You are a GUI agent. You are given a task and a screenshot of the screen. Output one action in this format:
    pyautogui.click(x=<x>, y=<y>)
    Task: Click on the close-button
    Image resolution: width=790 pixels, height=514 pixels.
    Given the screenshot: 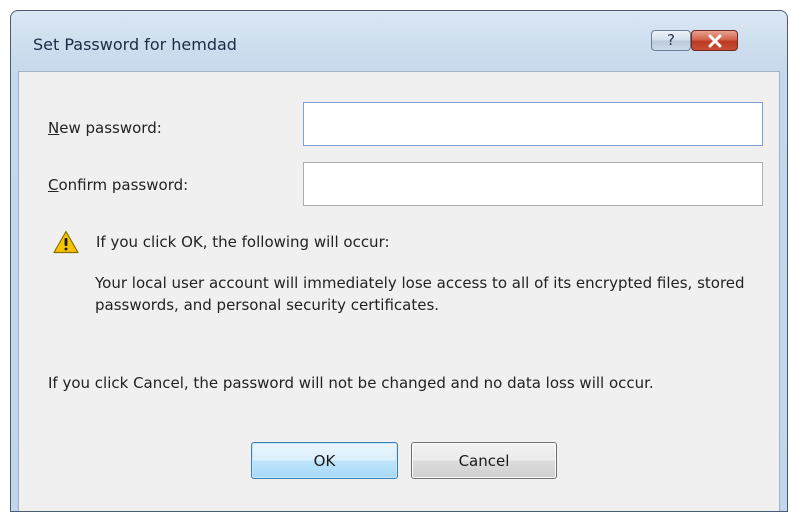 What is the action you would take?
    pyautogui.click(x=714, y=40)
    